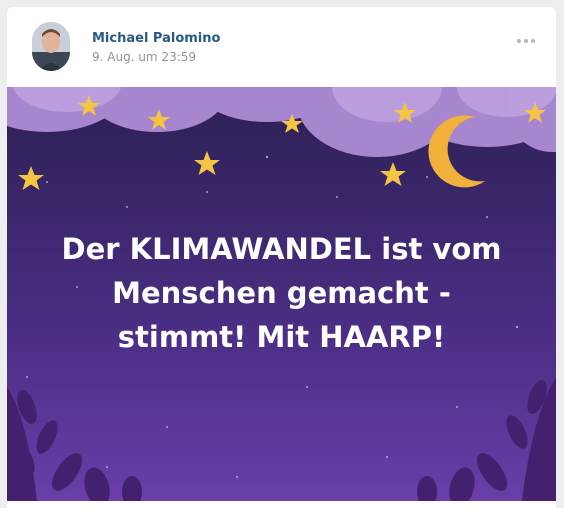 The height and width of the screenshot is (508, 564). Describe the element at coordinates (527, 41) in the screenshot. I see `ellipsis-icon` at that location.